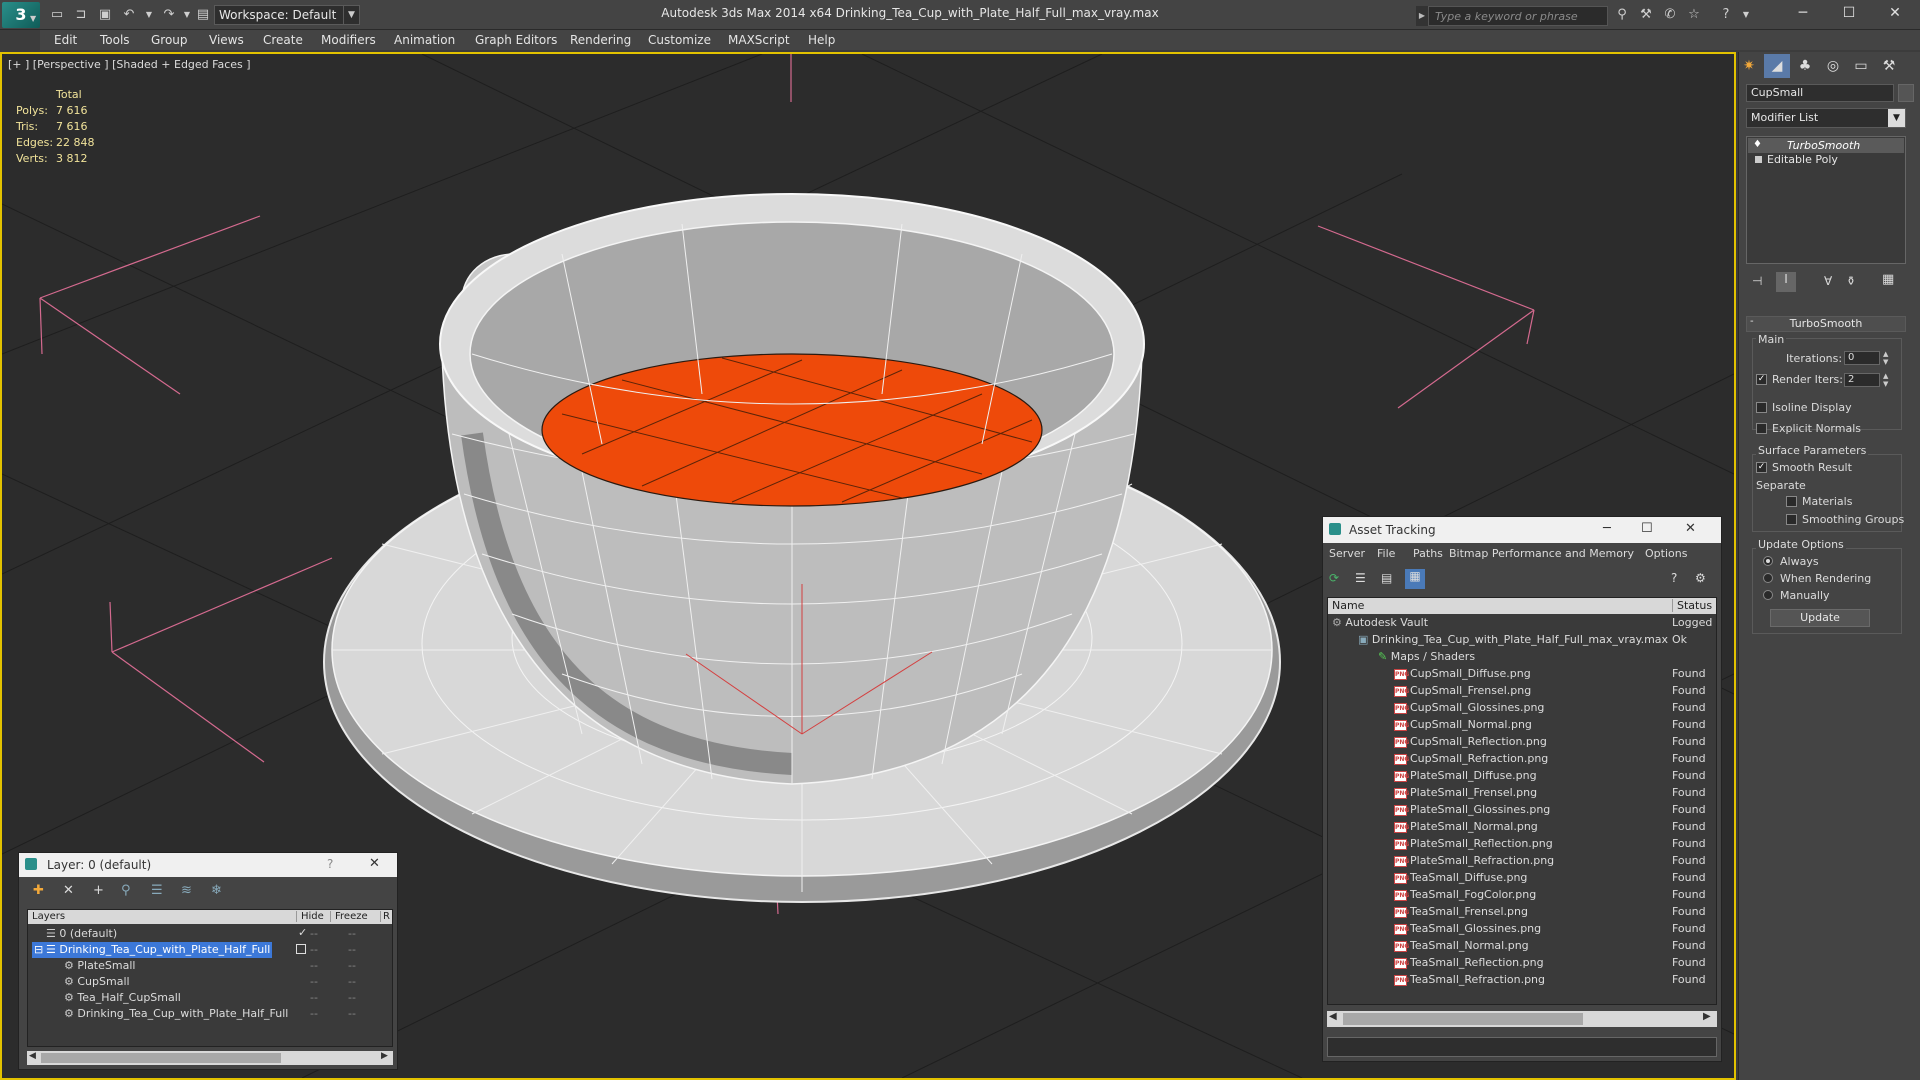 This screenshot has width=1920, height=1080. What do you see at coordinates (1851, 281) in the screenshot?
I see `remove-modifier-icon: ⚱` at bounding box center [1851, 281].